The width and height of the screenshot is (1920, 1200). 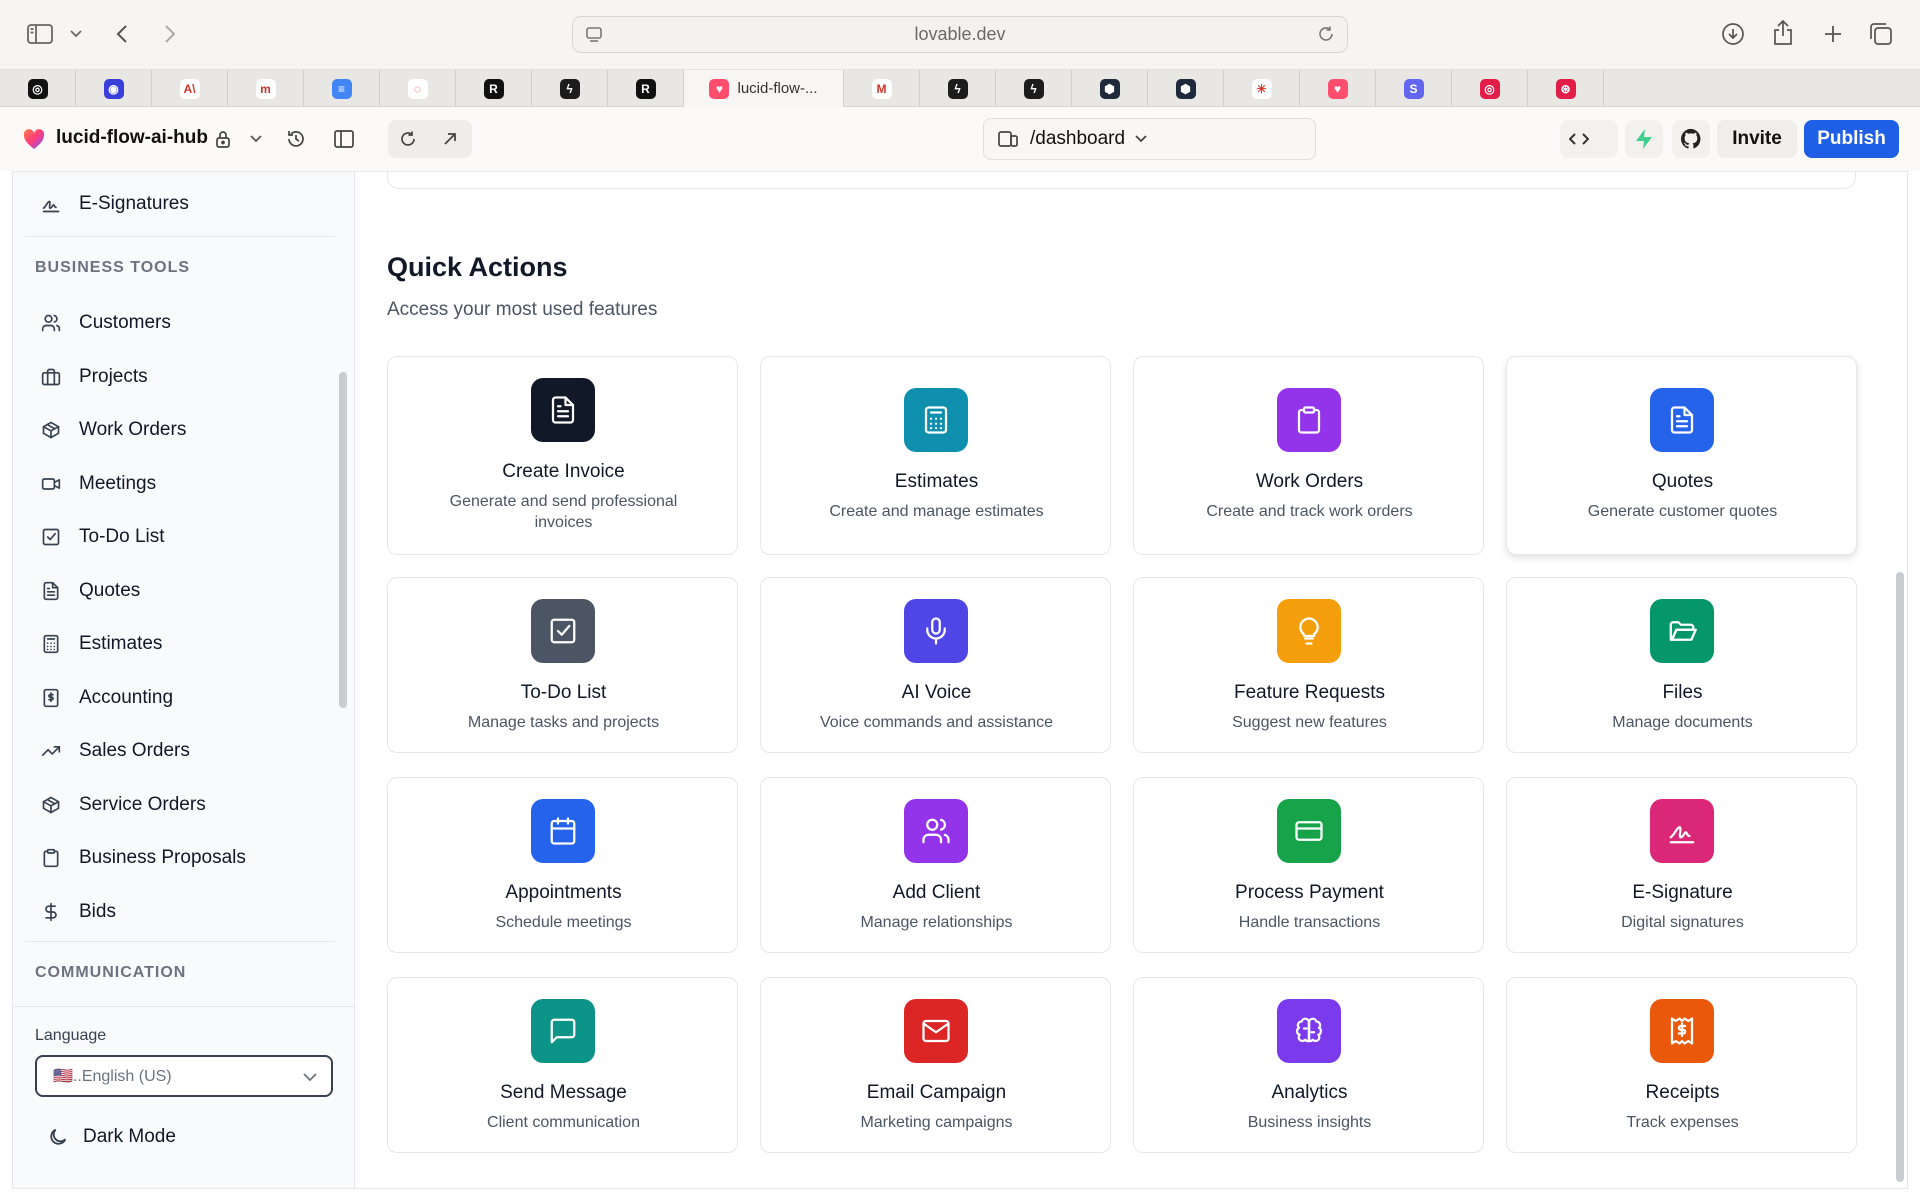 I want to click on open-external-icon, so click(x=450, y=139).